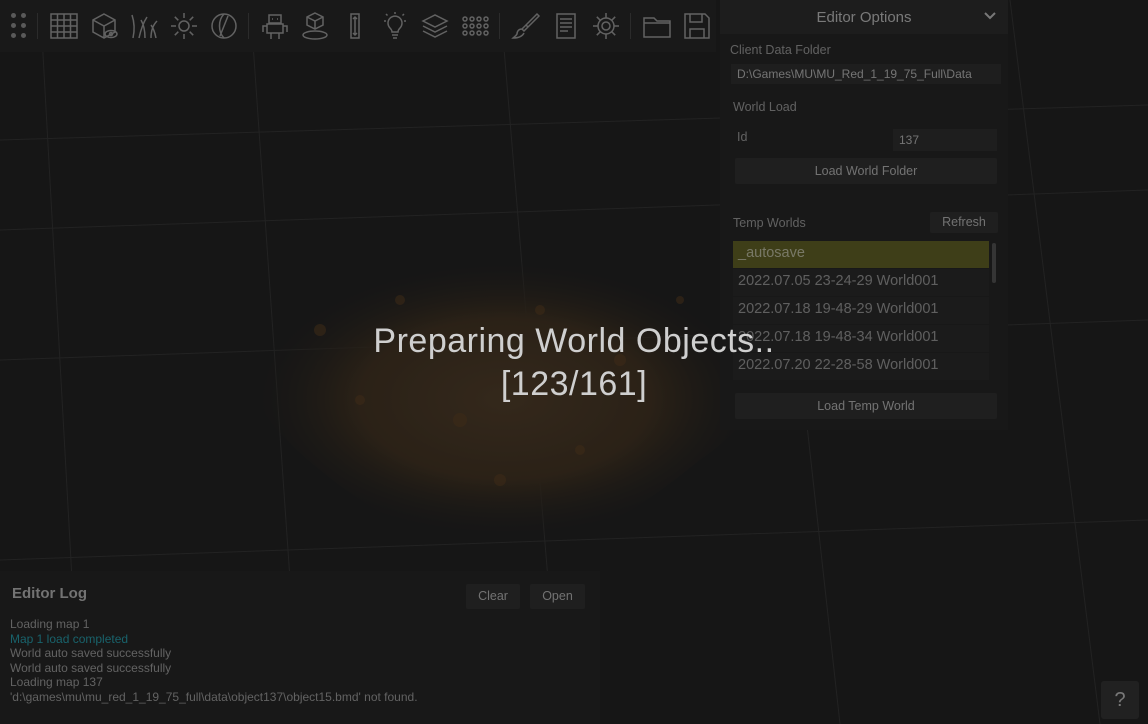 The image size is (1148, 724). I want to click on load-world-folder-button: Load World Folder, so click(866, 171).